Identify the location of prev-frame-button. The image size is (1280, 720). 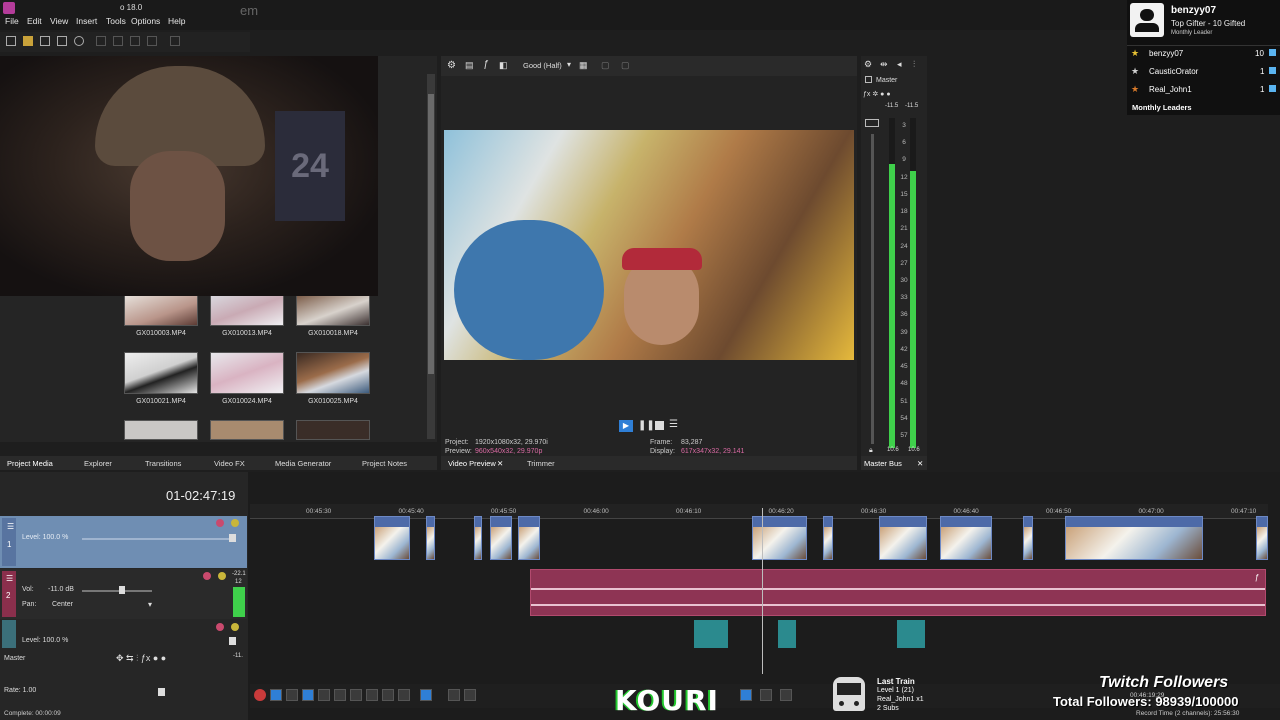
(388, 695).